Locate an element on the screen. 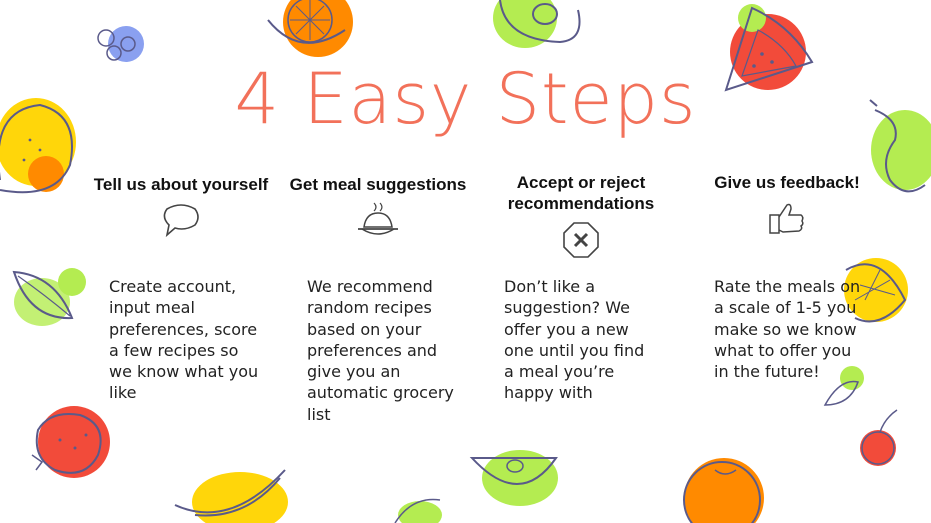 This screenshot has height=523, width=931. step-4-title: Give us feedback! is located at coordinates (787, 182).